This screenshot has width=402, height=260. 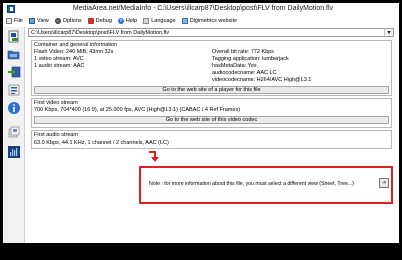 I want to click on open-file-icon, so click(x=13, y=36).